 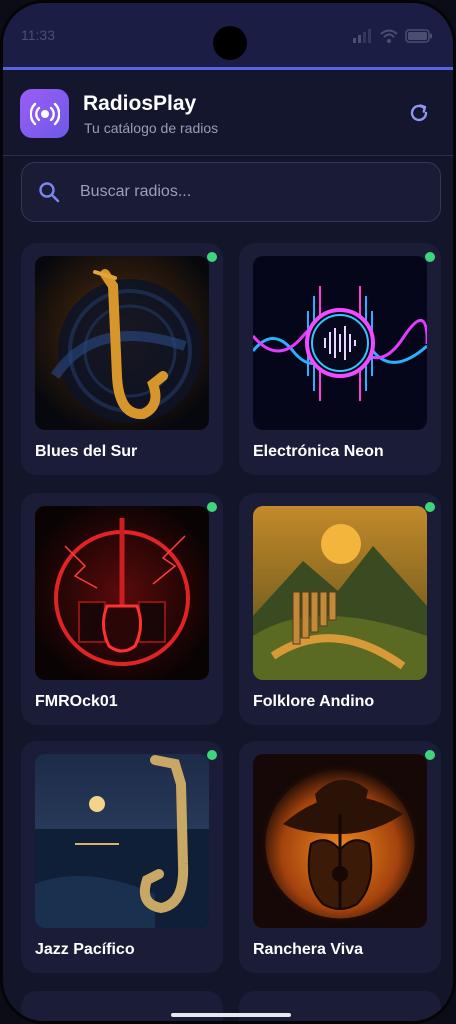 I want to click on station-card: Ranchera Viva, so click(x=340, y=857).